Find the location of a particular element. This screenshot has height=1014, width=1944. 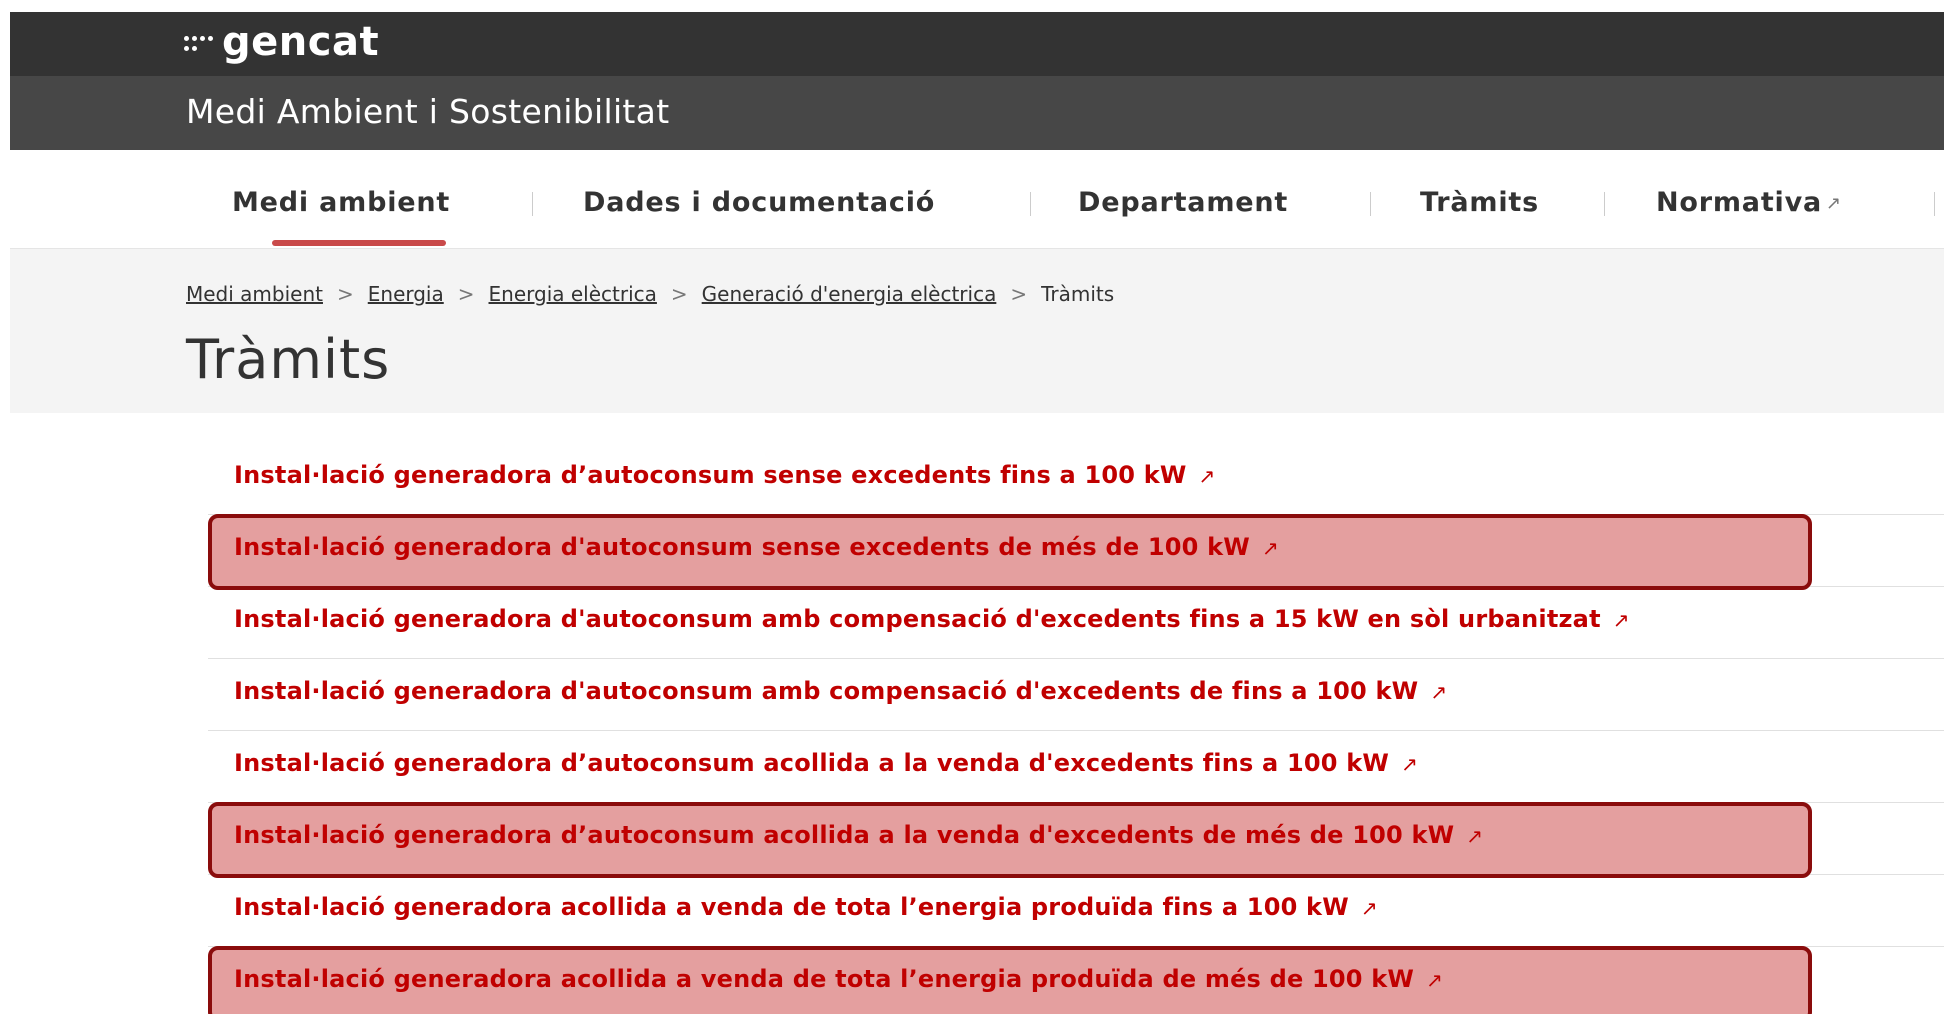

nav-item-dades-documentacio: Dades i documentació is located at coordinates (759, 203).